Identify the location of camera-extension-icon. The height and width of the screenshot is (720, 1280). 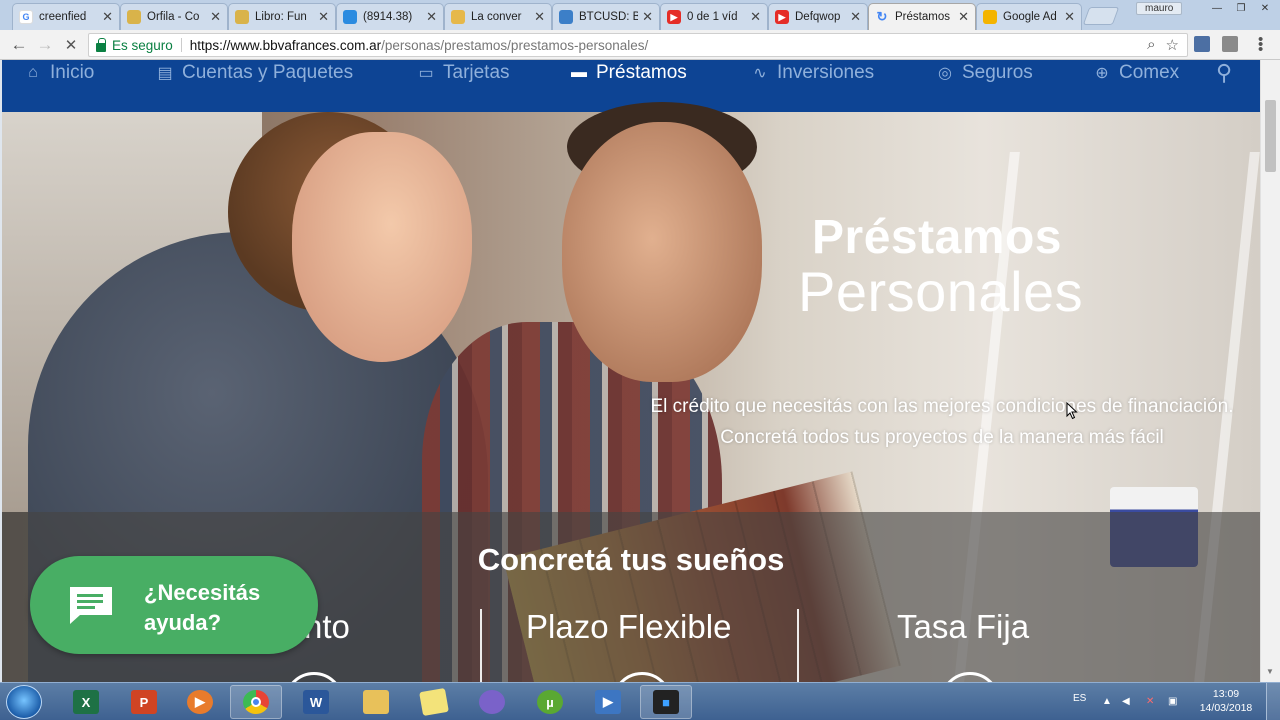
(1230, 44).